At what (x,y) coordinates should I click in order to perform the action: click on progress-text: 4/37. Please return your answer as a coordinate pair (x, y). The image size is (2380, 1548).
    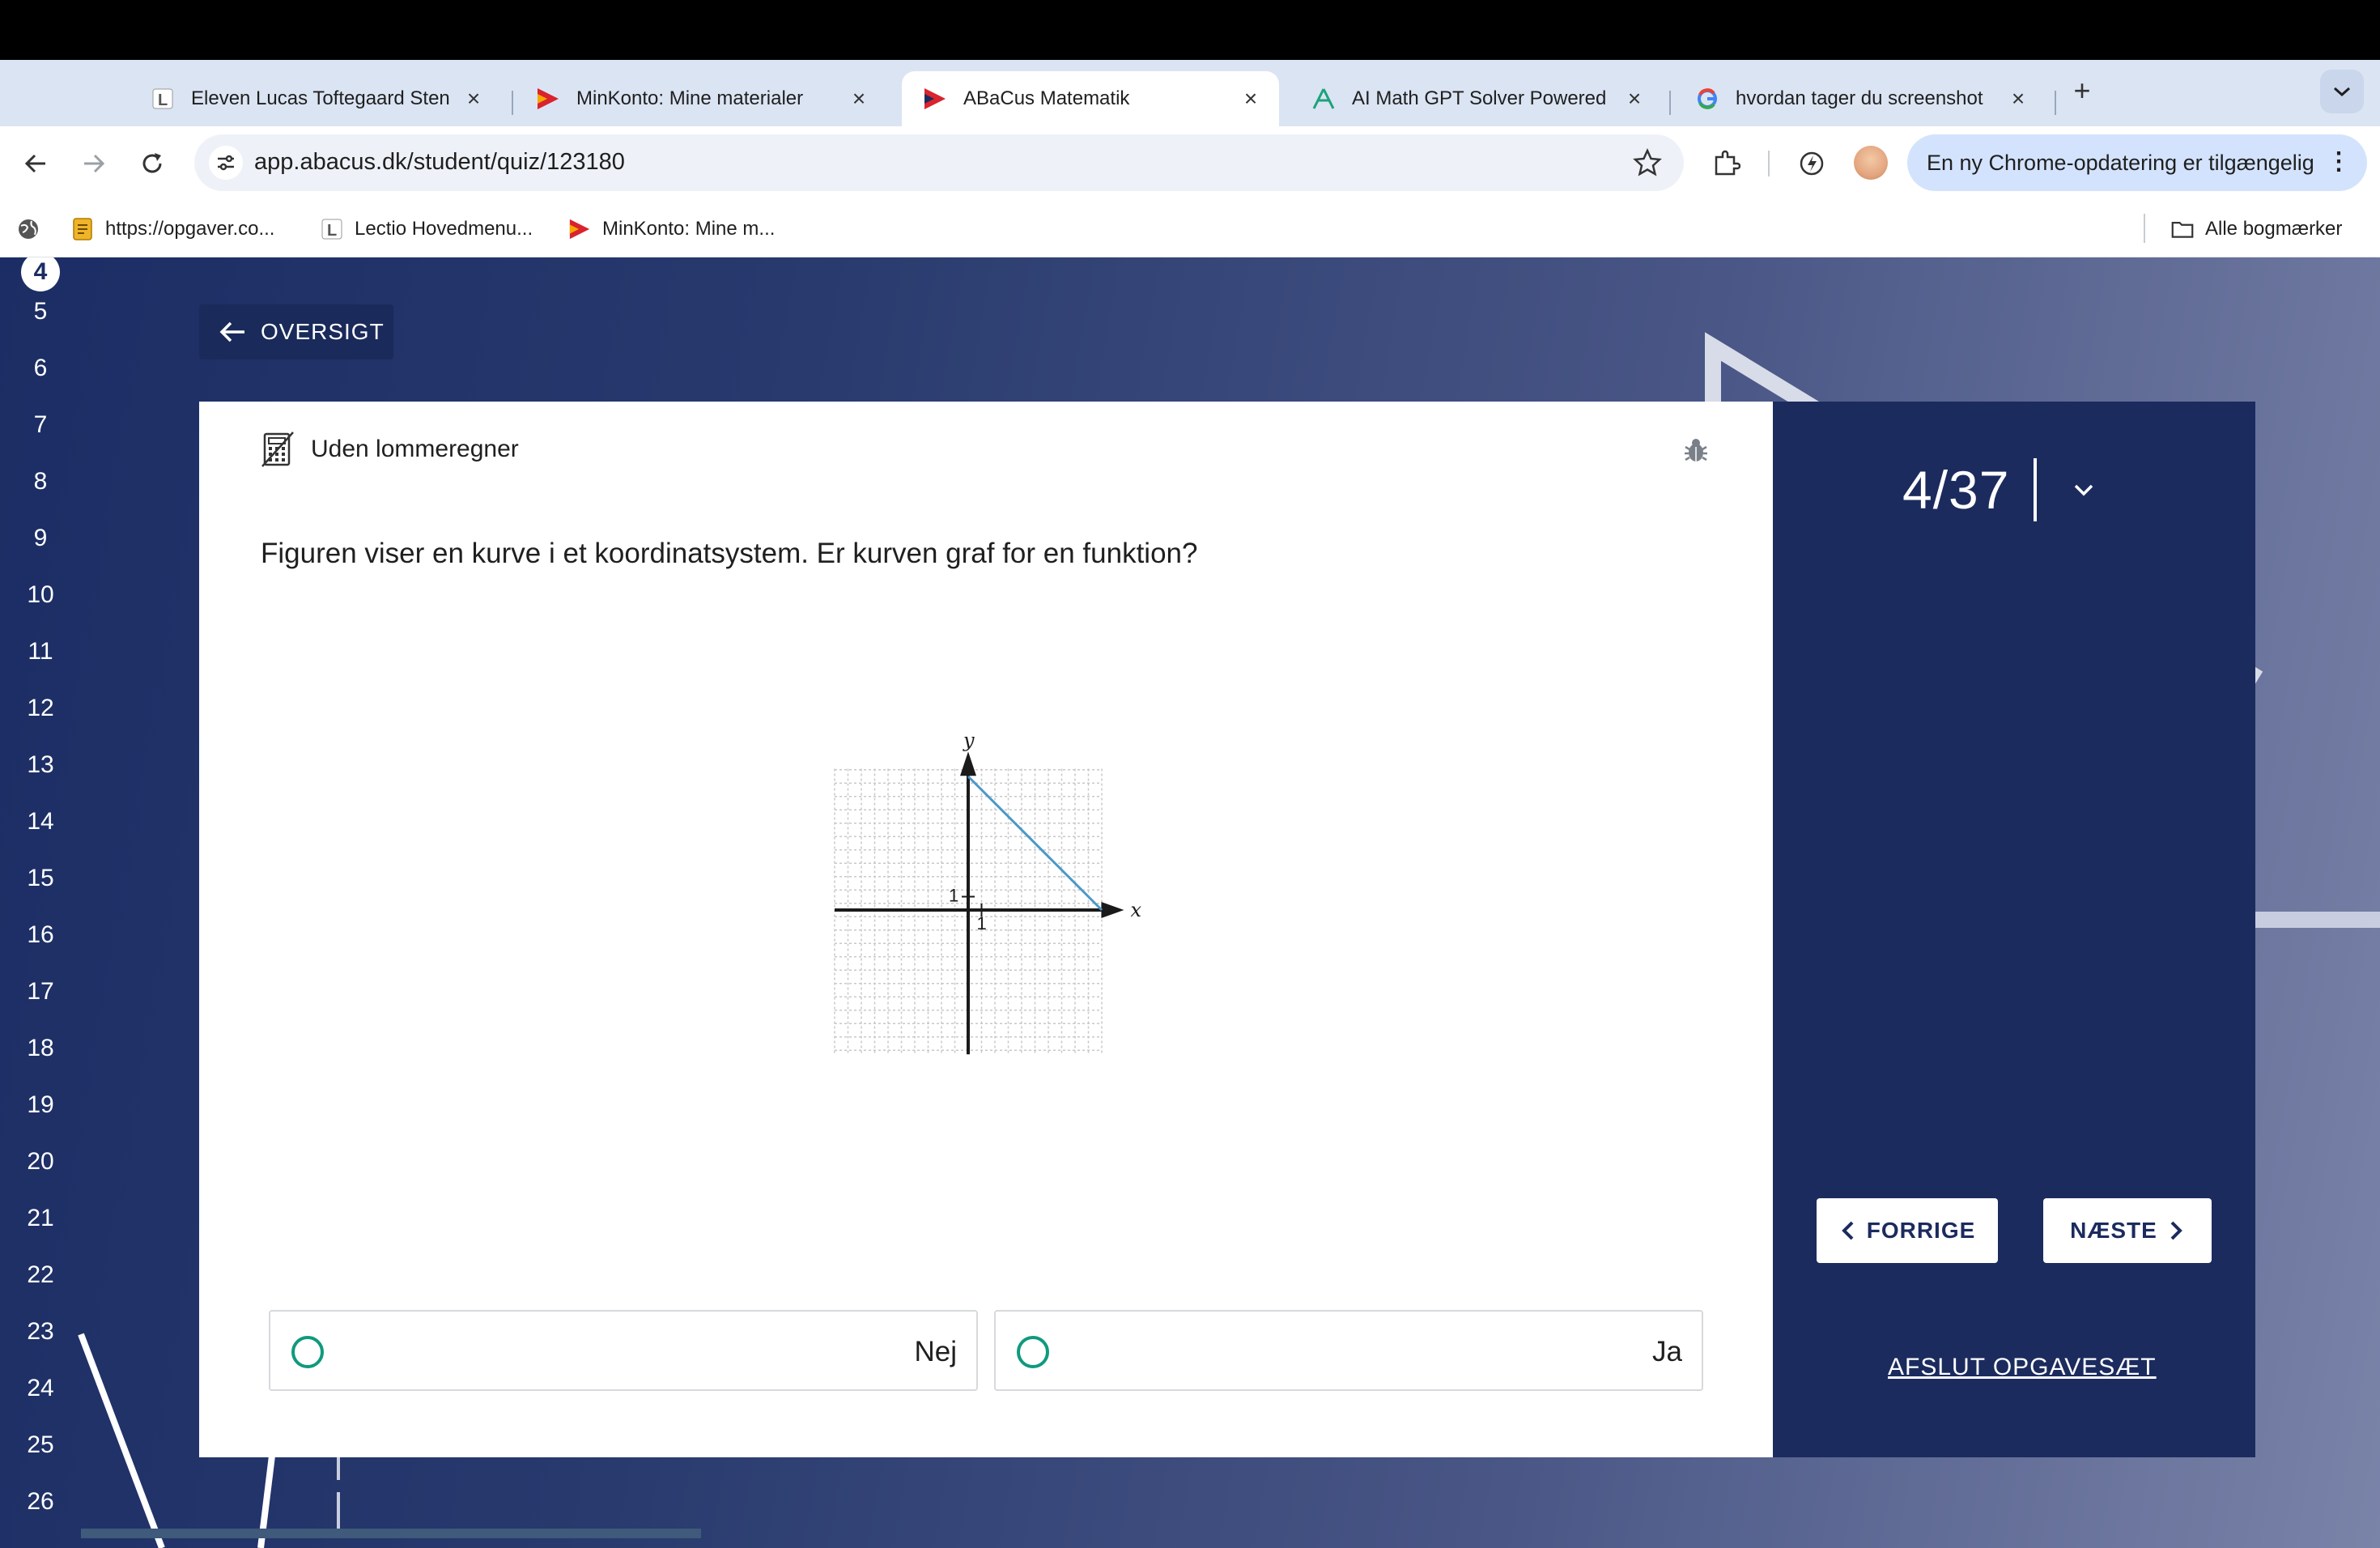
    Looking at the image, I should click on (1956, 490).